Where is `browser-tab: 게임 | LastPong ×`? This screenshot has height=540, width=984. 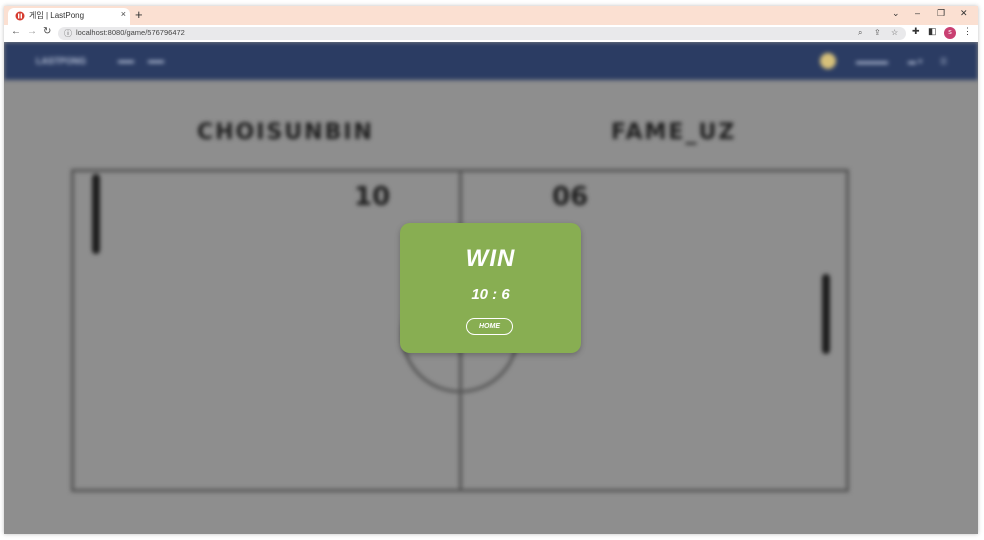
browser-tab: 게임 | LastPong × is located at coordinates (69, 16).